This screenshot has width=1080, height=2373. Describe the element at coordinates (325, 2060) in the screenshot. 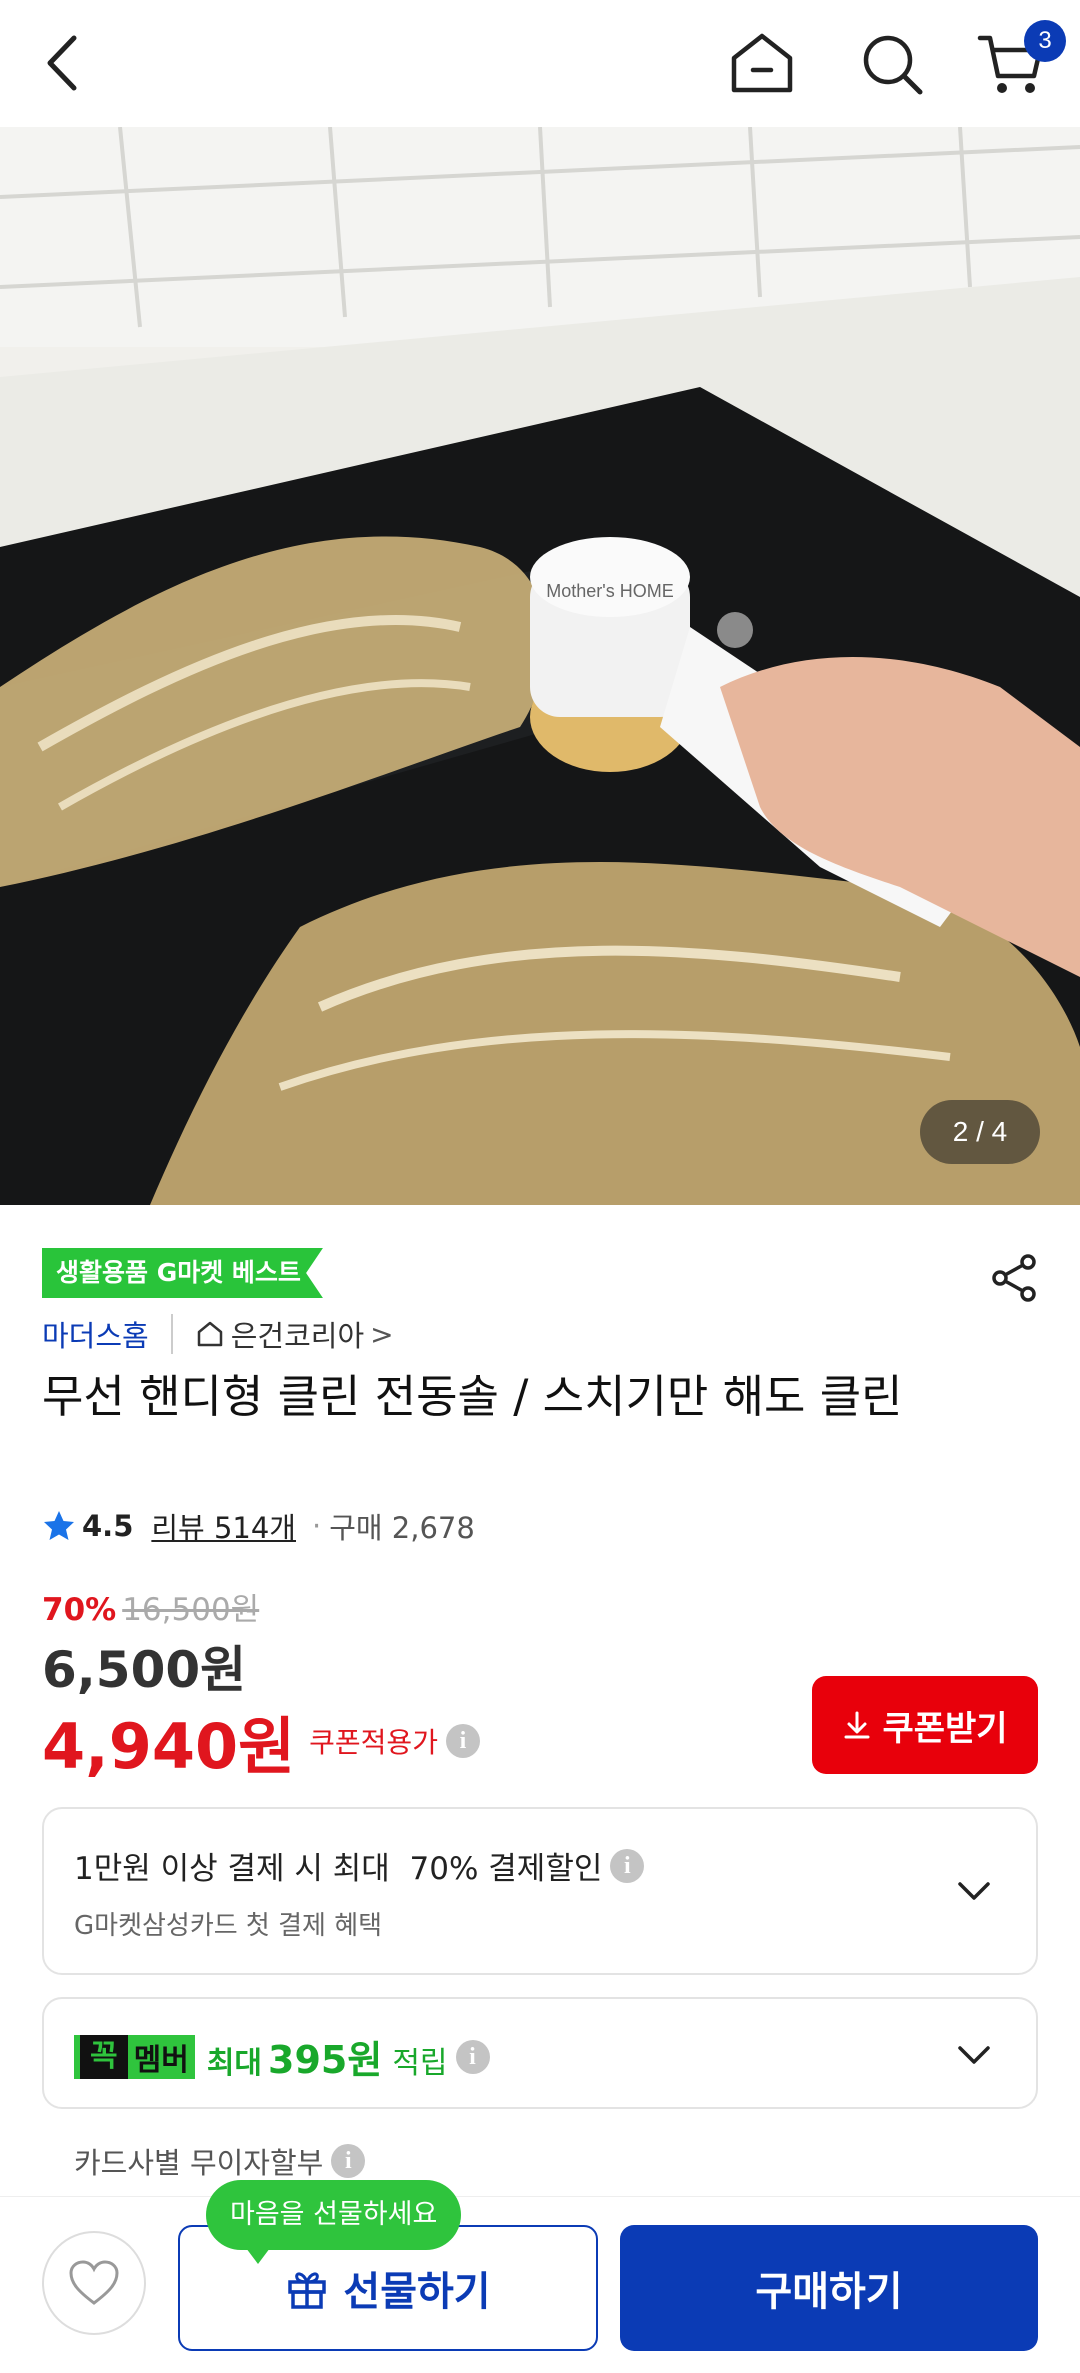

I see `member-amount: 395원` at that location.